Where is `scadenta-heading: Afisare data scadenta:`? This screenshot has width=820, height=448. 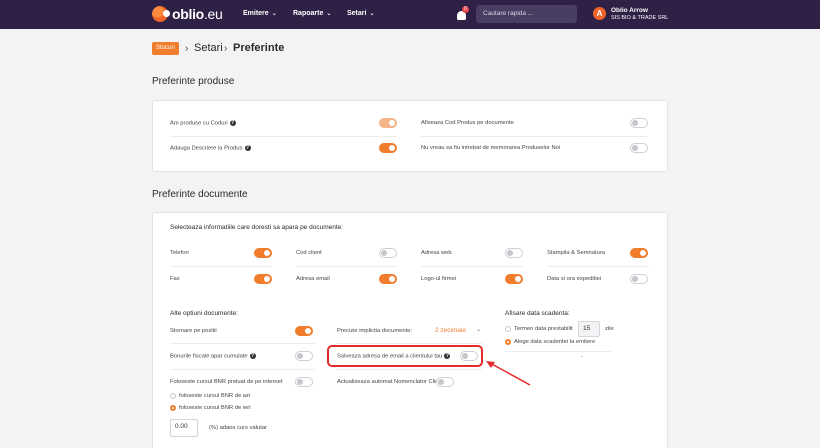 scadenta-heading: Afisare data scadenta: is located at coordinates (537, 313).